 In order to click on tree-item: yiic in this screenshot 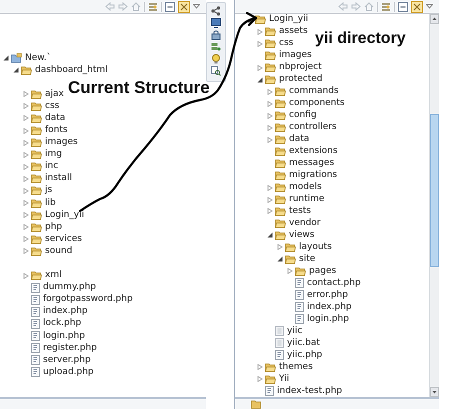, I will do `click(294, 331)`.